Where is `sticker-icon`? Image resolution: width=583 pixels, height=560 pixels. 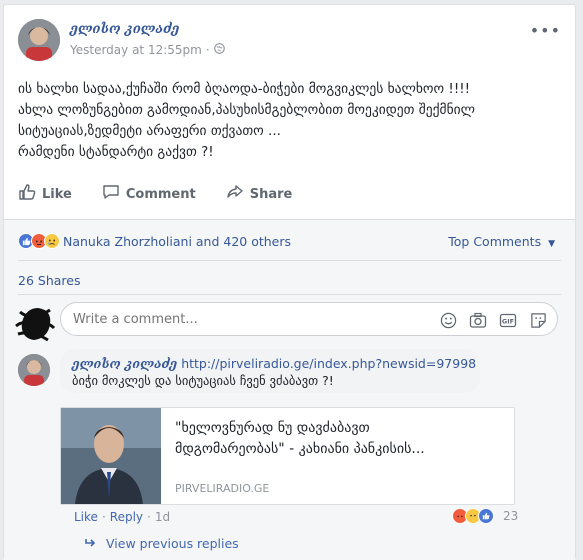 sticker-icon is located at coordinates (538, 320).